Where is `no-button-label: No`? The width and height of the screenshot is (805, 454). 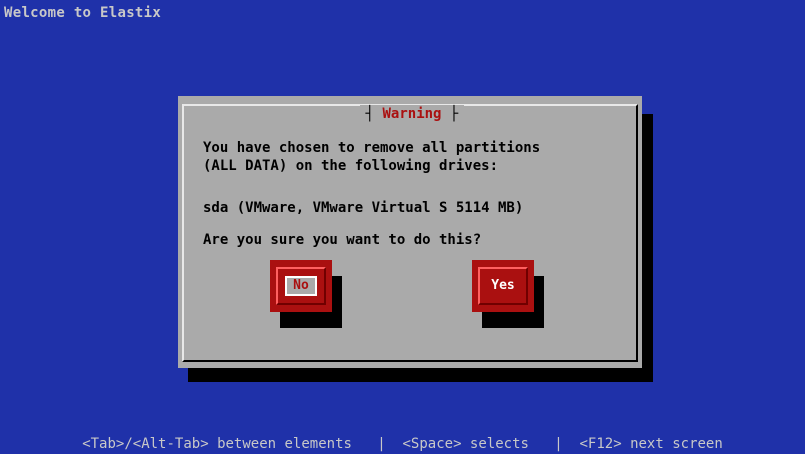 no-button-label: No is located at coordinates (301, 286).